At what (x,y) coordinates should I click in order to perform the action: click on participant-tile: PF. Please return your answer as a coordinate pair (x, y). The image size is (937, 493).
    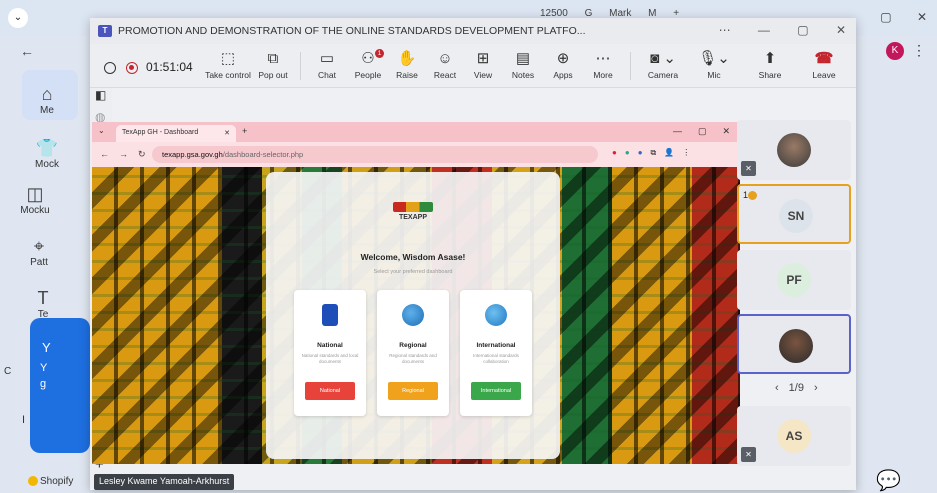
    Looking at the image, I should click on (794, 280).